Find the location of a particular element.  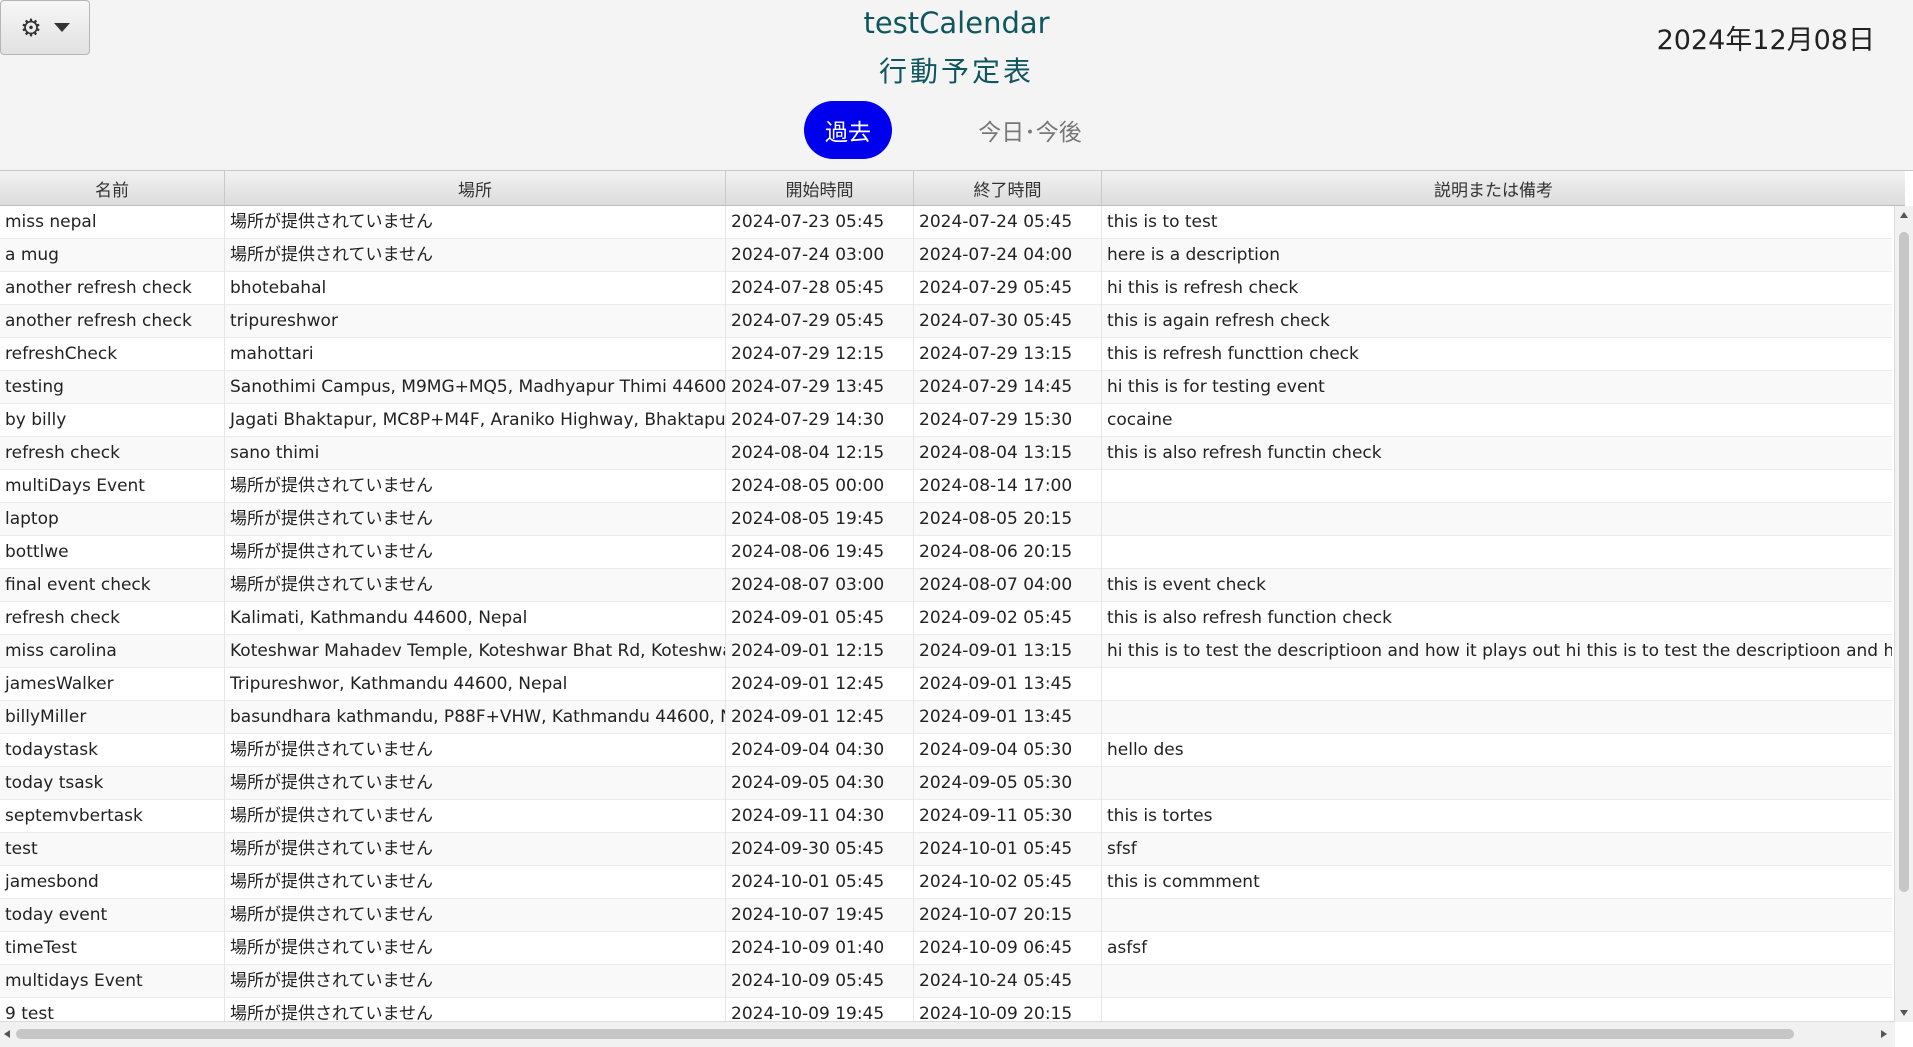

cell-start-time: 2024-09-11 04:30 is located at coordinates (820, 816).